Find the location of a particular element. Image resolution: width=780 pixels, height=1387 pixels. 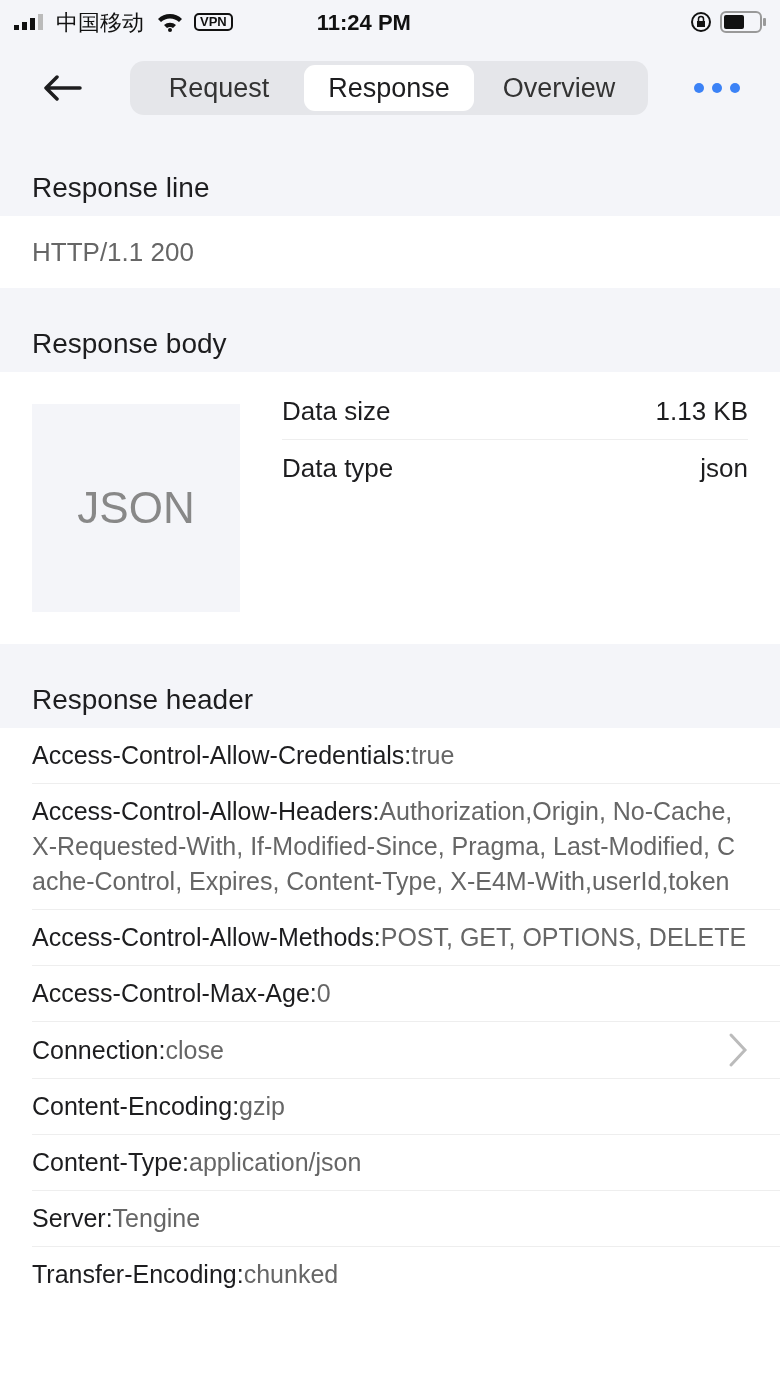

tab: Request is located at coordinates (219, 88).